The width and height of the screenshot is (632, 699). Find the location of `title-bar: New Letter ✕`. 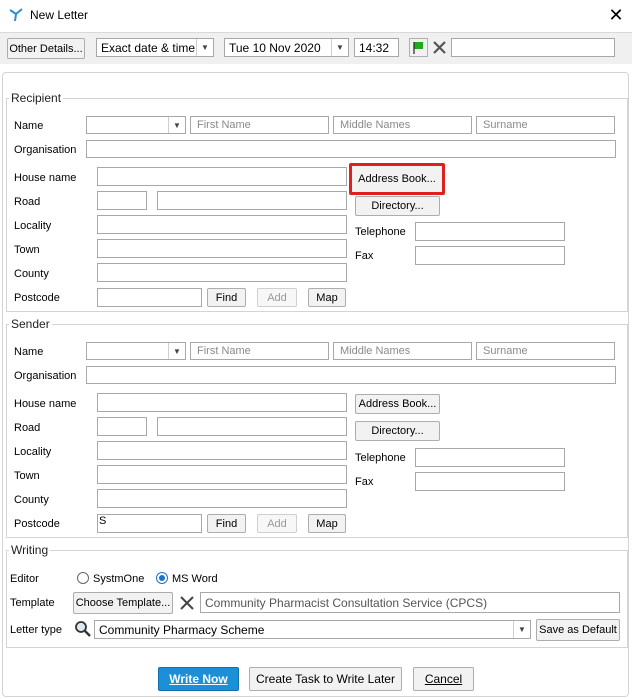

title-bar: New Letter ✕ is located at coordinates (316, 16).